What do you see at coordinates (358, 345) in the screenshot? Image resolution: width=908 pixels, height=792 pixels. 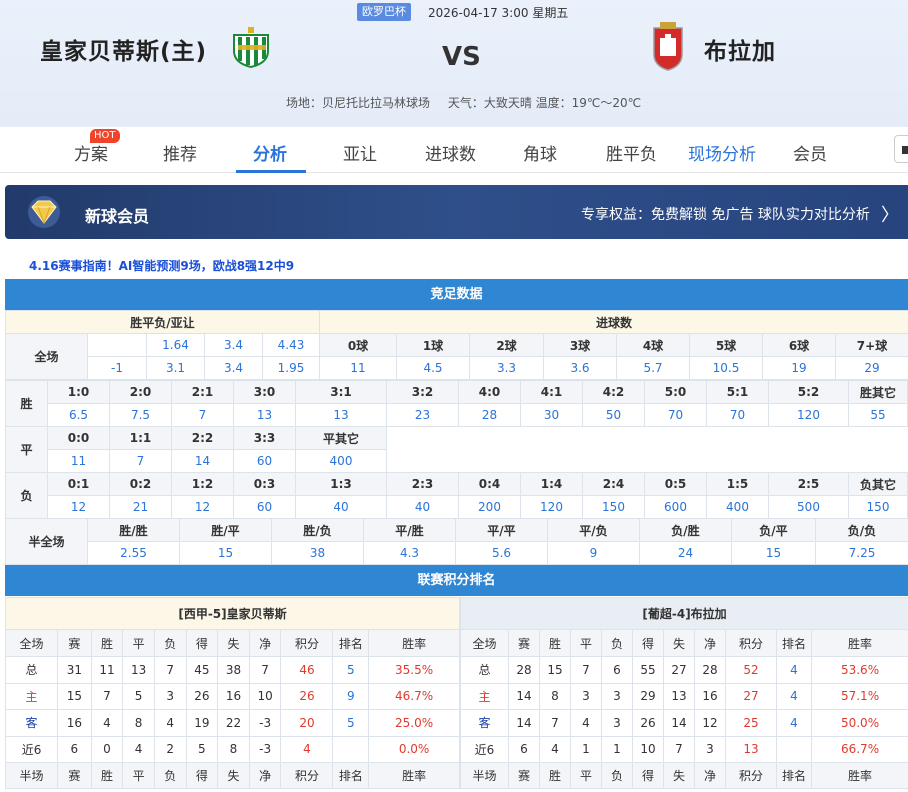 I see `goal-label: 0球` at bounding box center [358, 345].